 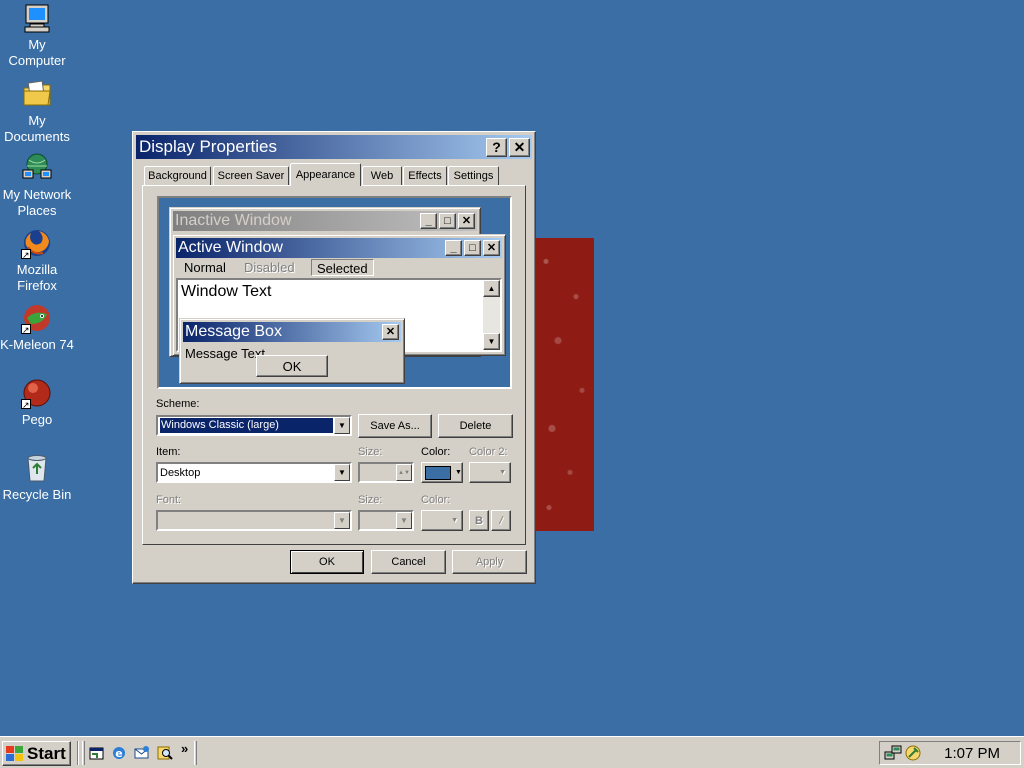 I want to click on active-title-bar: Active Window _ □ ✕, so click(x=339, y=248).